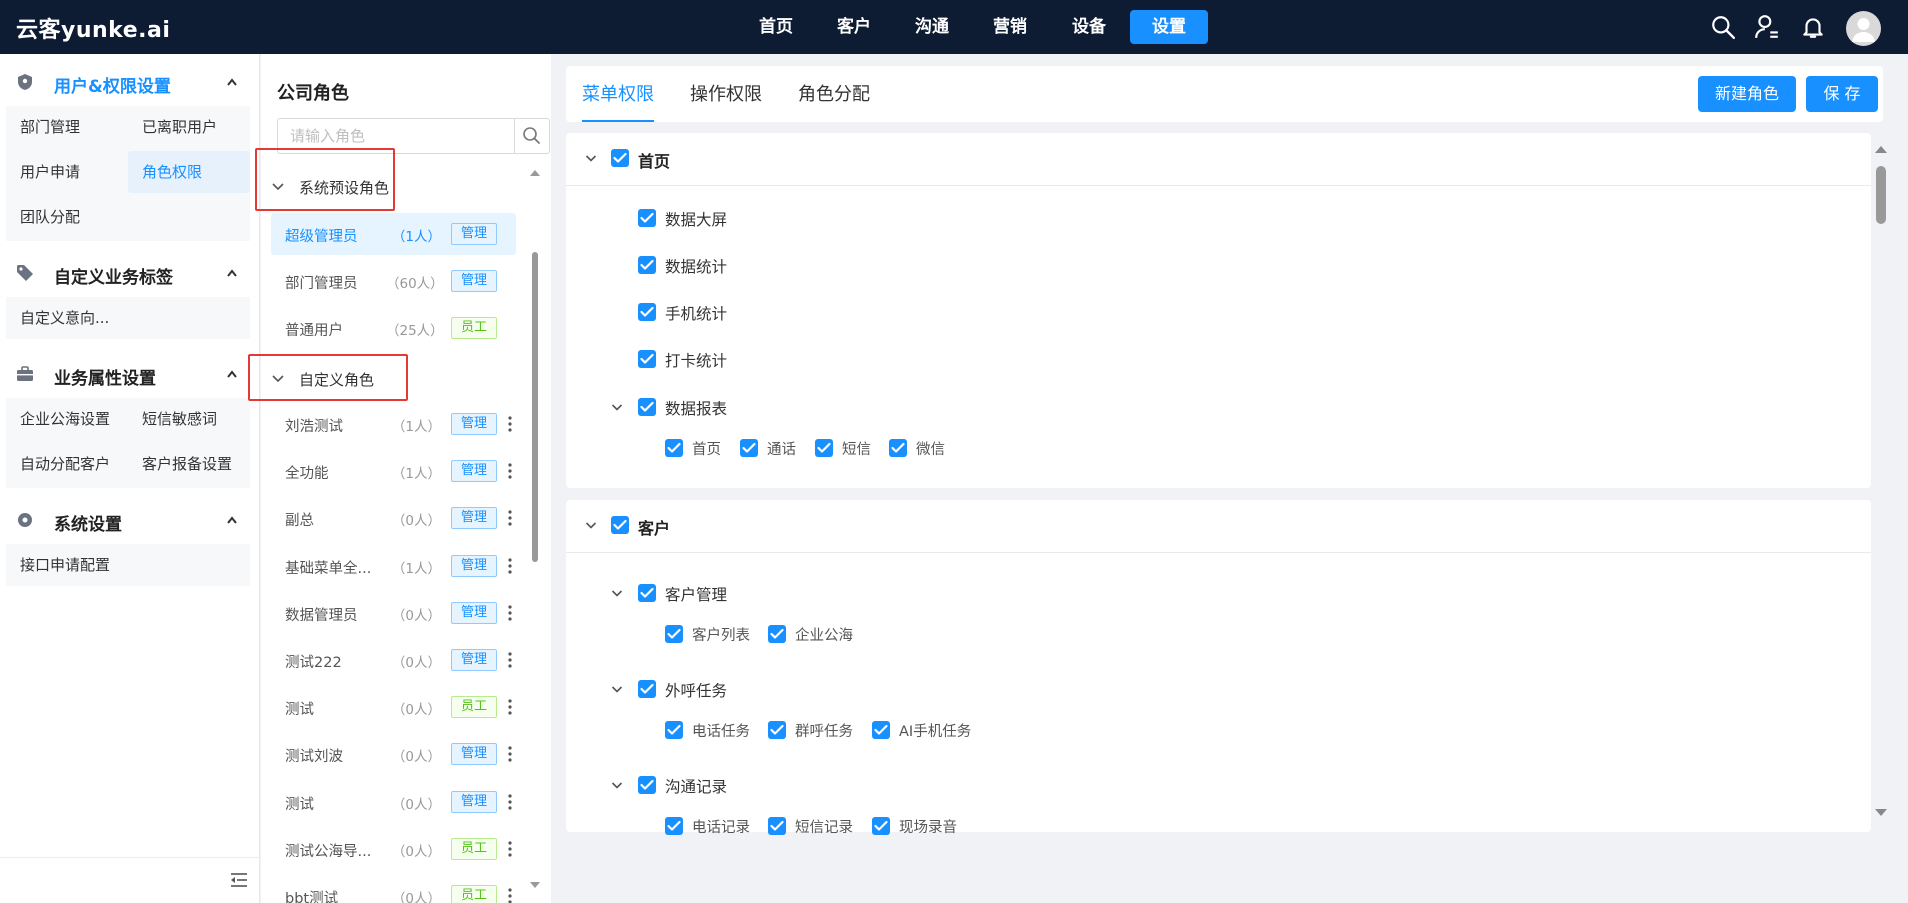 This screenshot has width=1908, height=903. What do you see at coordinates (393, 754) in the screenshot?
I see `role-item: 测试刘波 （0人） 管理` at bounding box center [393, 754].